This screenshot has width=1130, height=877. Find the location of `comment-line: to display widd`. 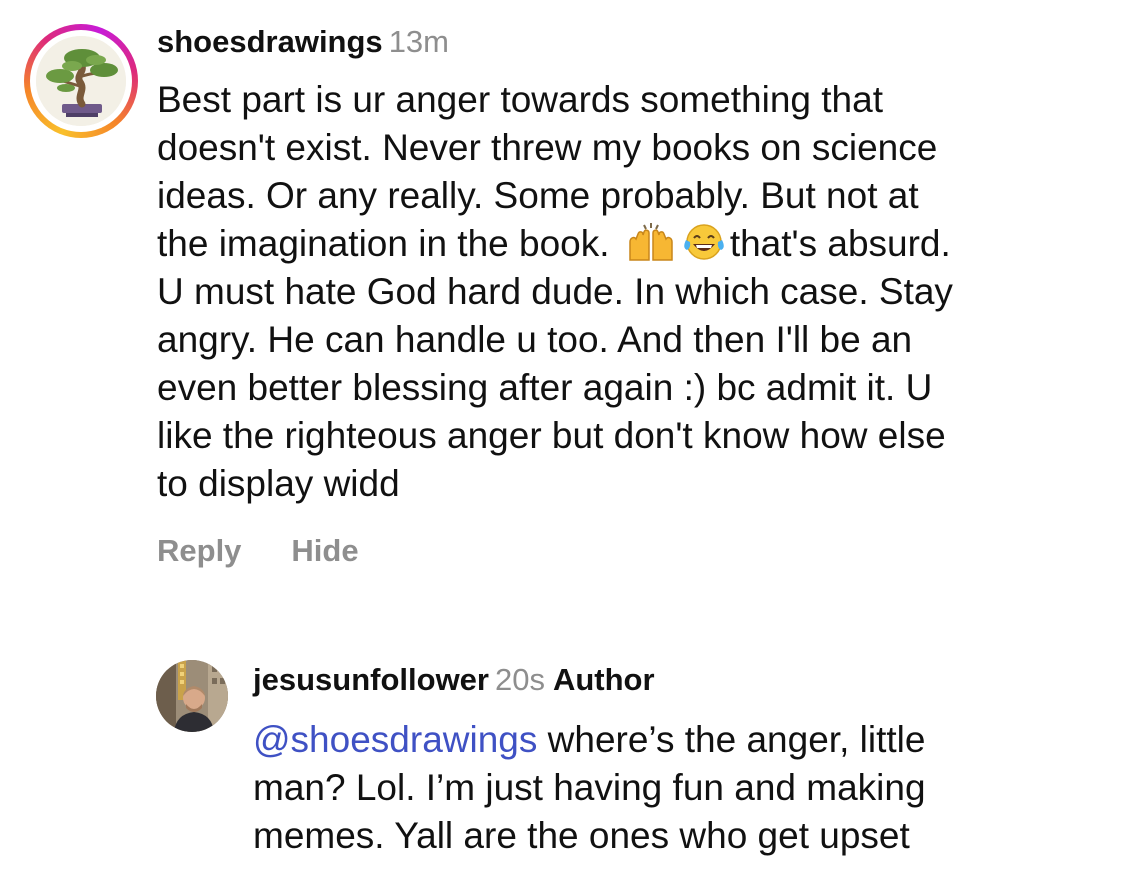

comment-line: to display widd is located at coordinates (278, 483).